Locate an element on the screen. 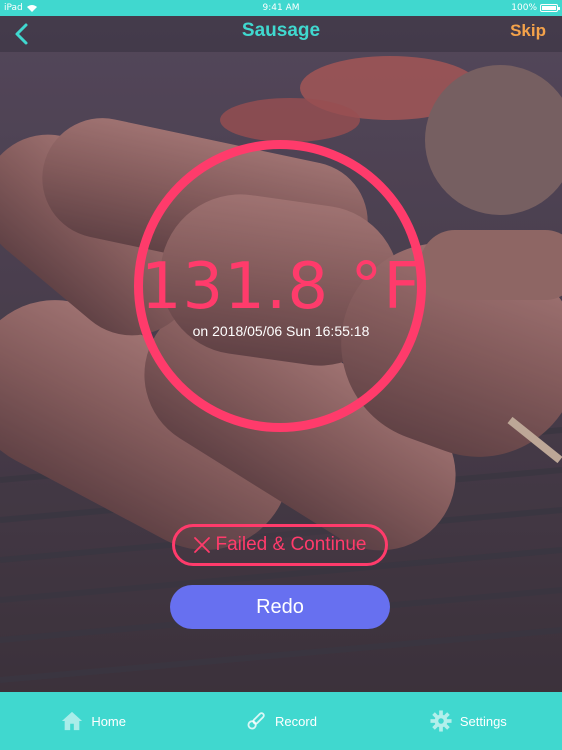 Image resolution: width=562 pixels, height=750 pixels. reading-timestamp: on 2018/05/06 Sun 16:55:18 is located at coordinates (281, 331).